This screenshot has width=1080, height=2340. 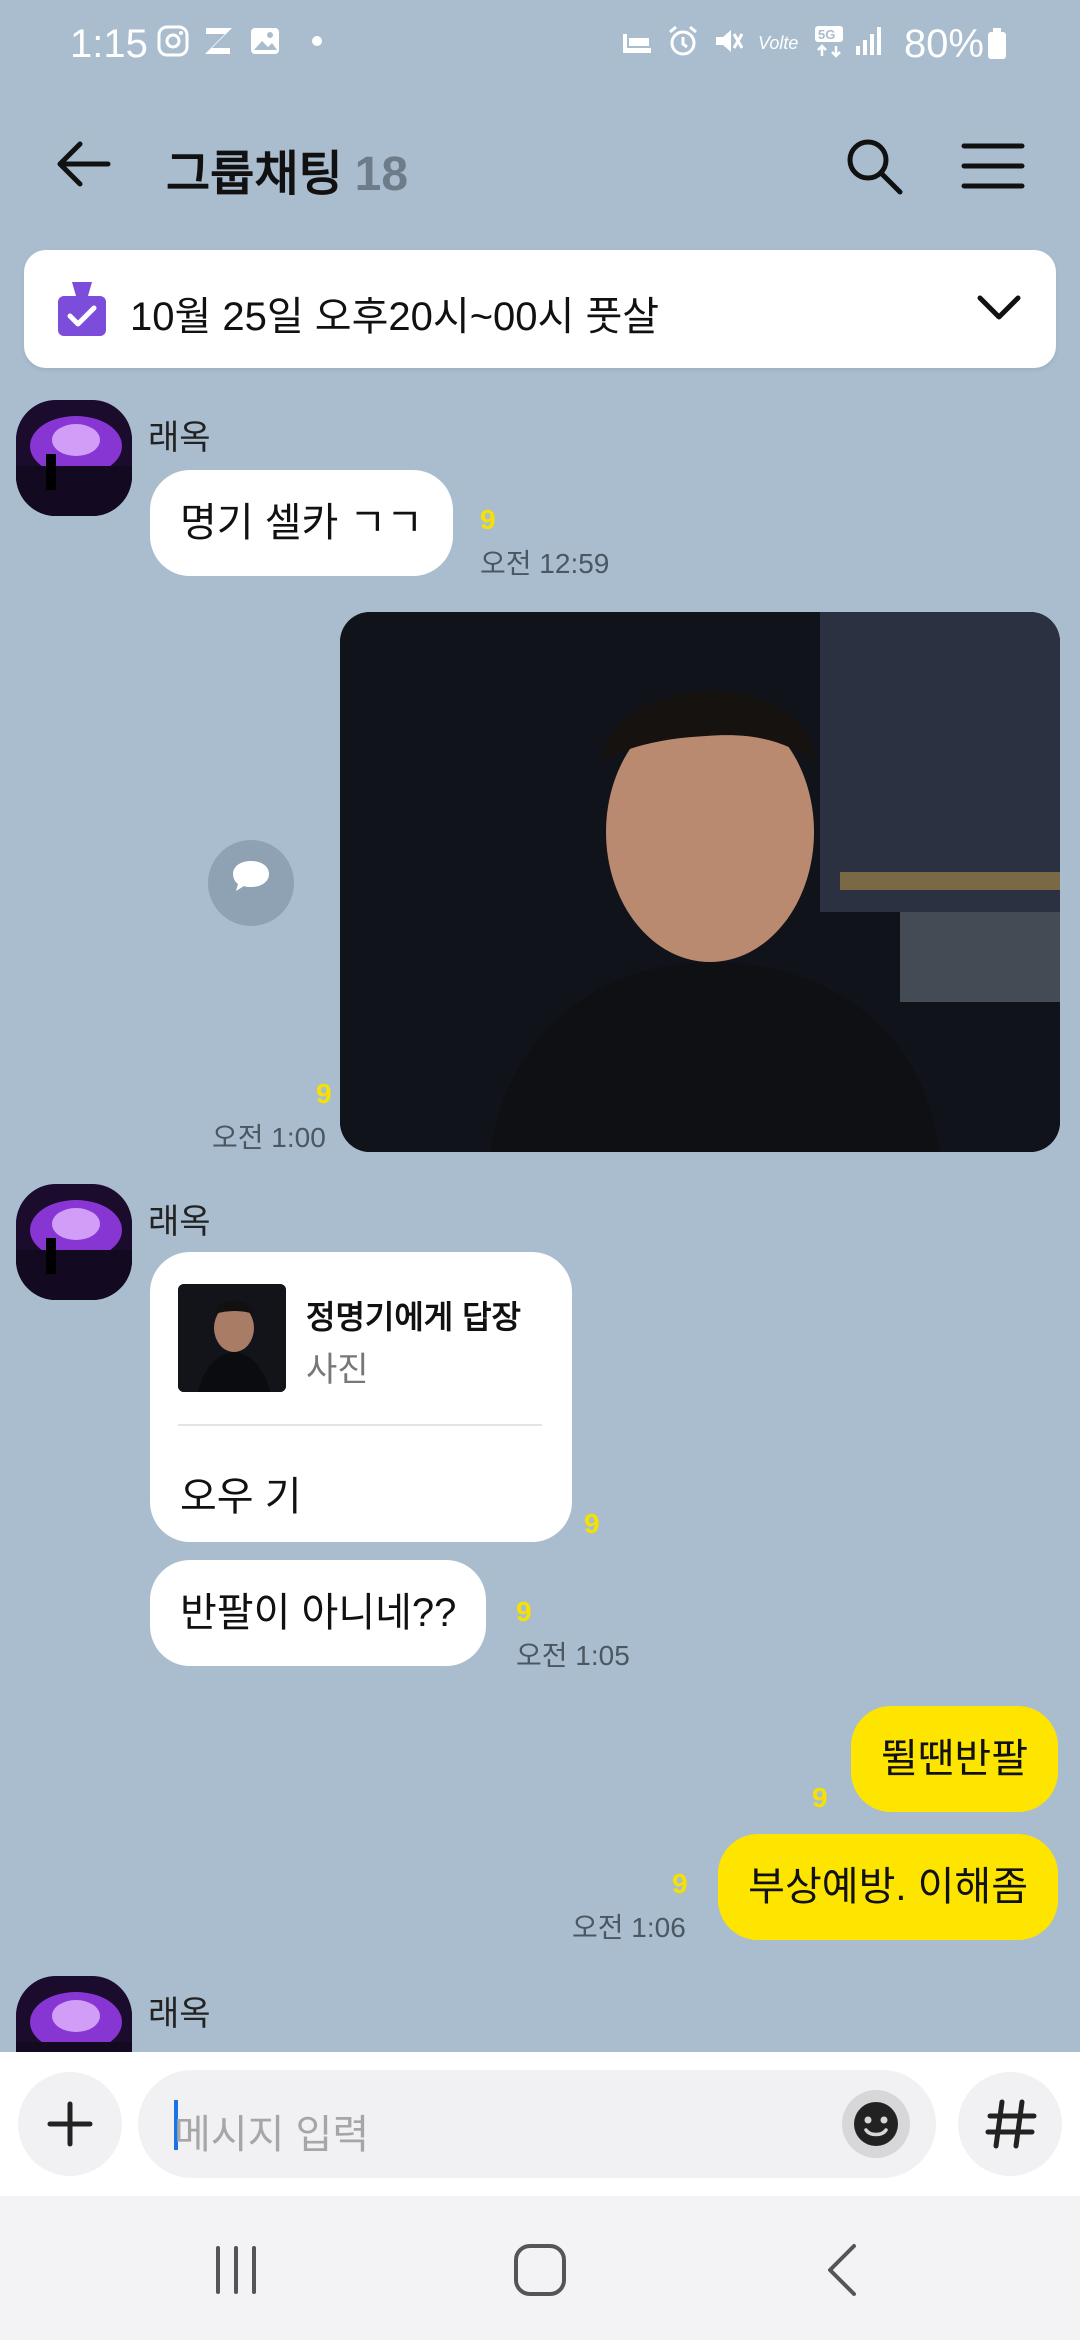 What do you see at coordinates (874, 166) in the screenshot?
I see `search-icon` at bounding box center [874, 166].